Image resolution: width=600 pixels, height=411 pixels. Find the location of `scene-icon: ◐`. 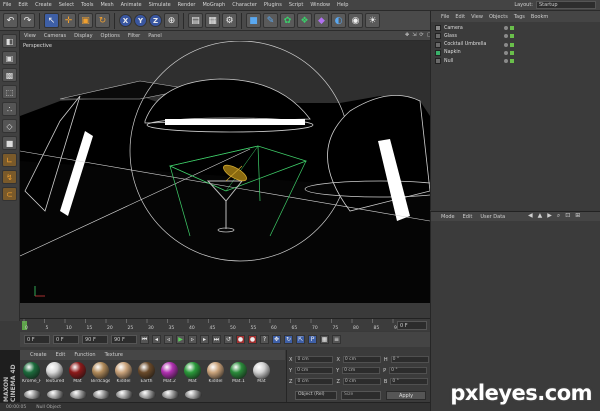

scene-icon: ◐ is located at coordinates (338, 20).